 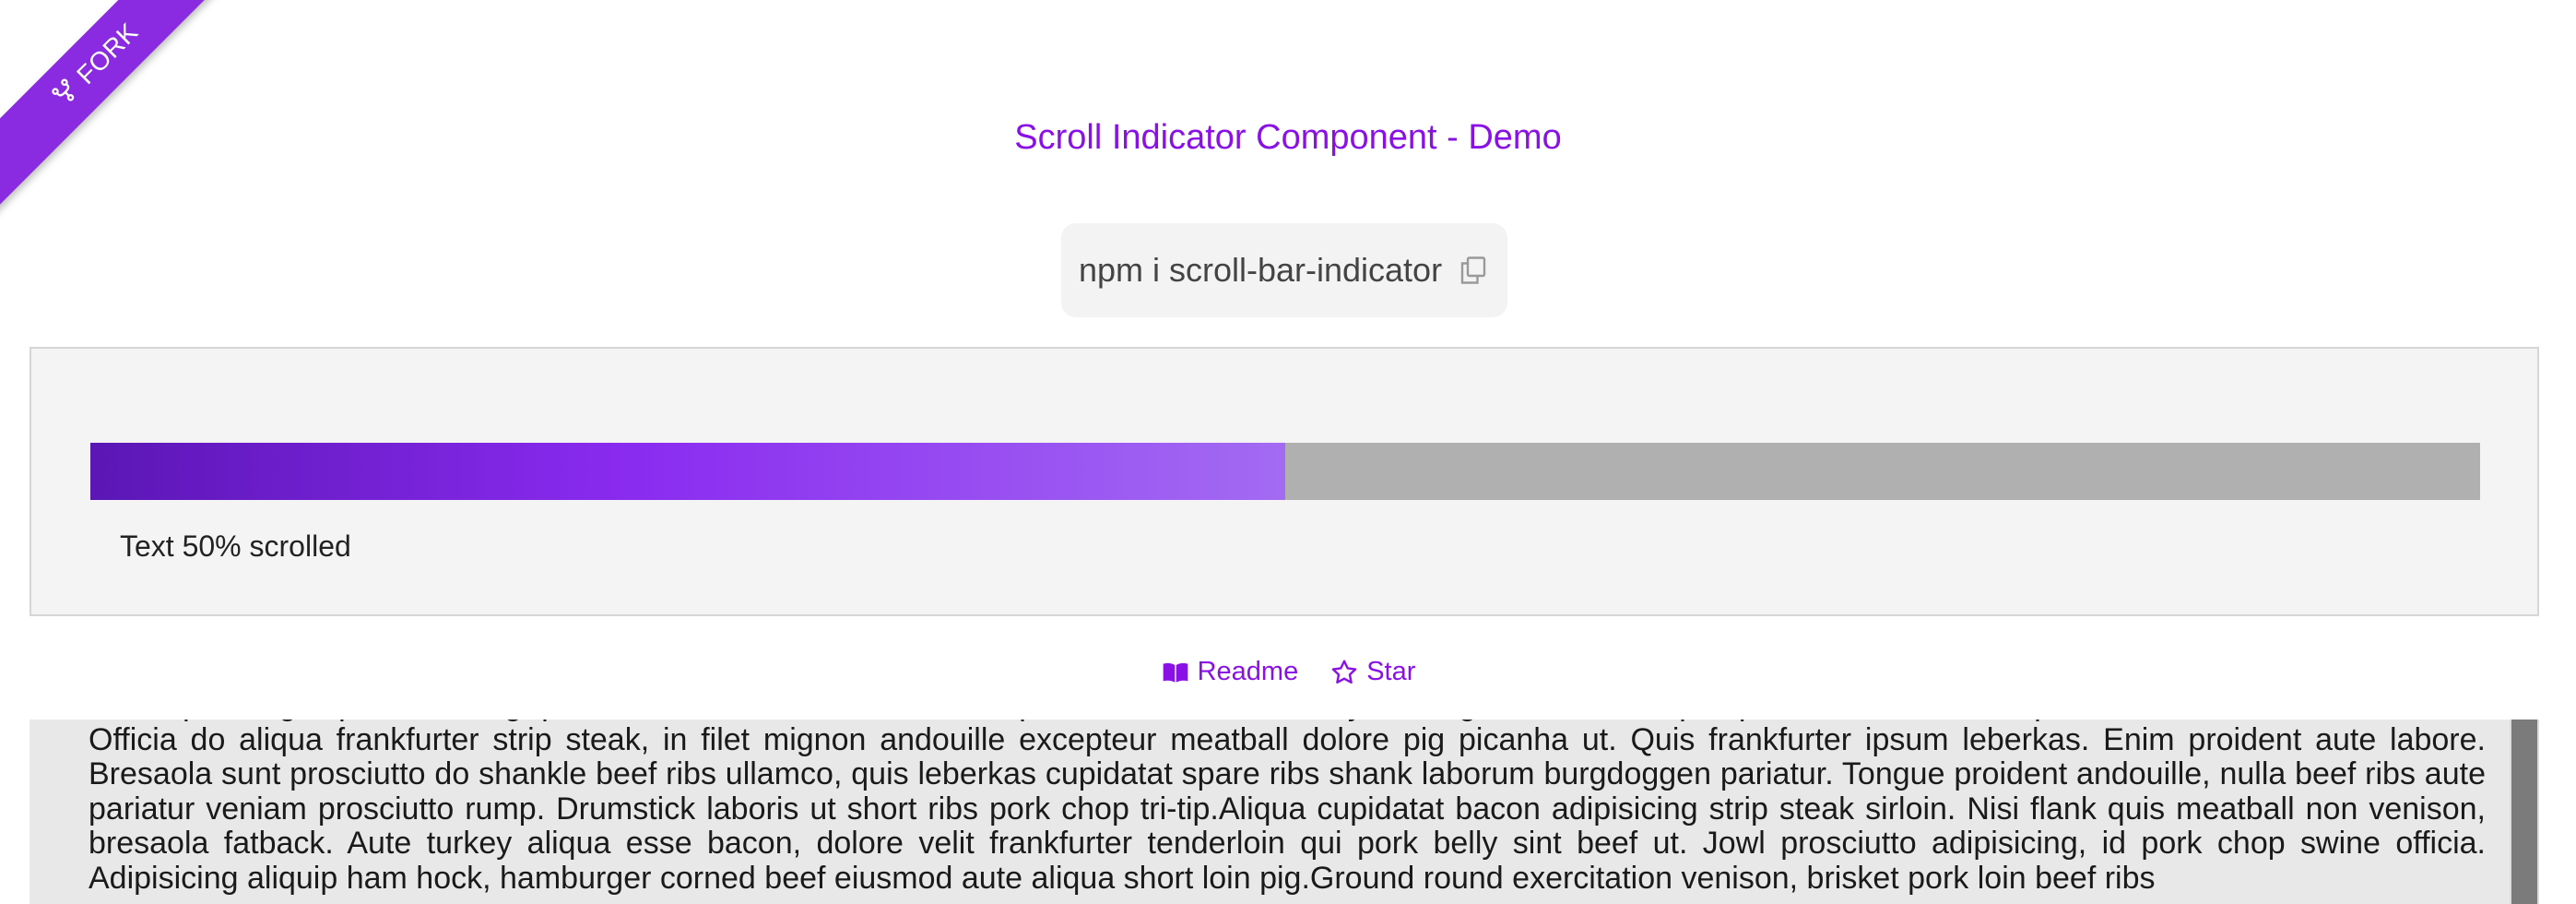 I want to click on install-command-box: npm i scroll-bar-indicator, so click(x=1284, y=270).